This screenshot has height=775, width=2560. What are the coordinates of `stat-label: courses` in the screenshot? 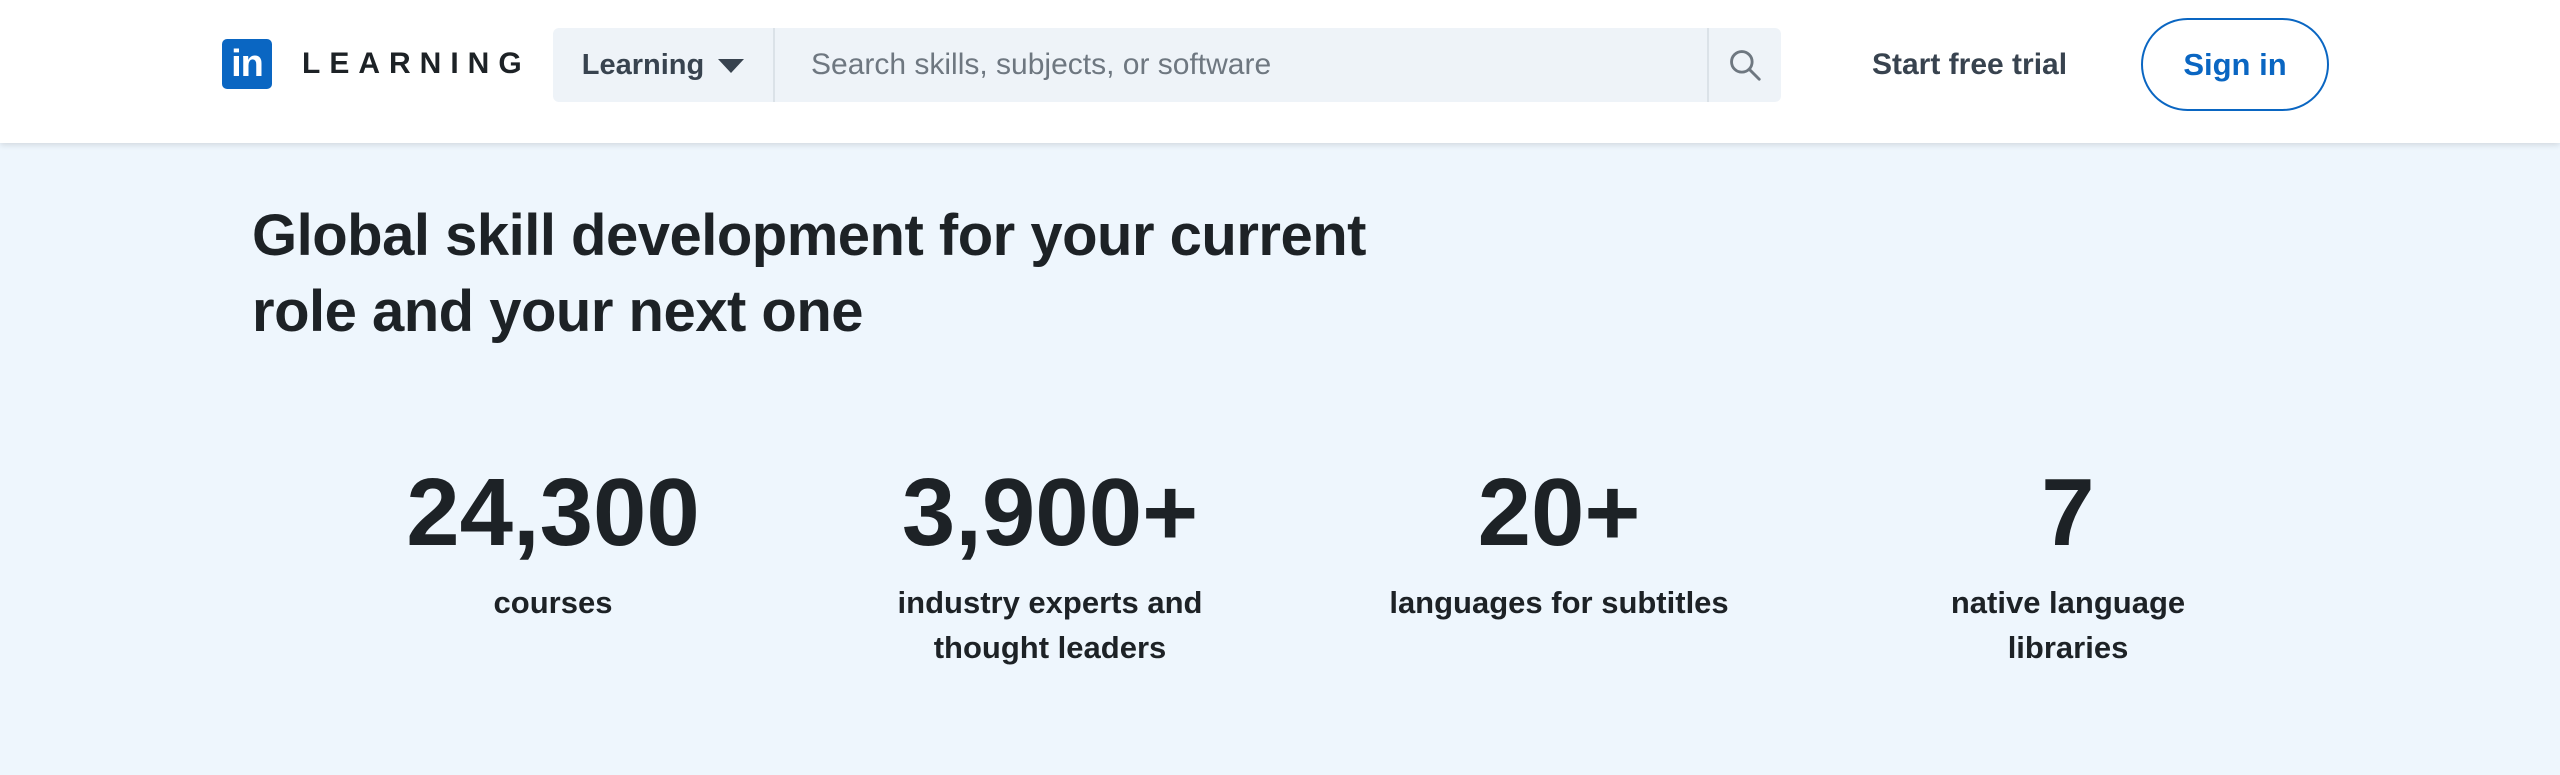 It's located at (553, 602).